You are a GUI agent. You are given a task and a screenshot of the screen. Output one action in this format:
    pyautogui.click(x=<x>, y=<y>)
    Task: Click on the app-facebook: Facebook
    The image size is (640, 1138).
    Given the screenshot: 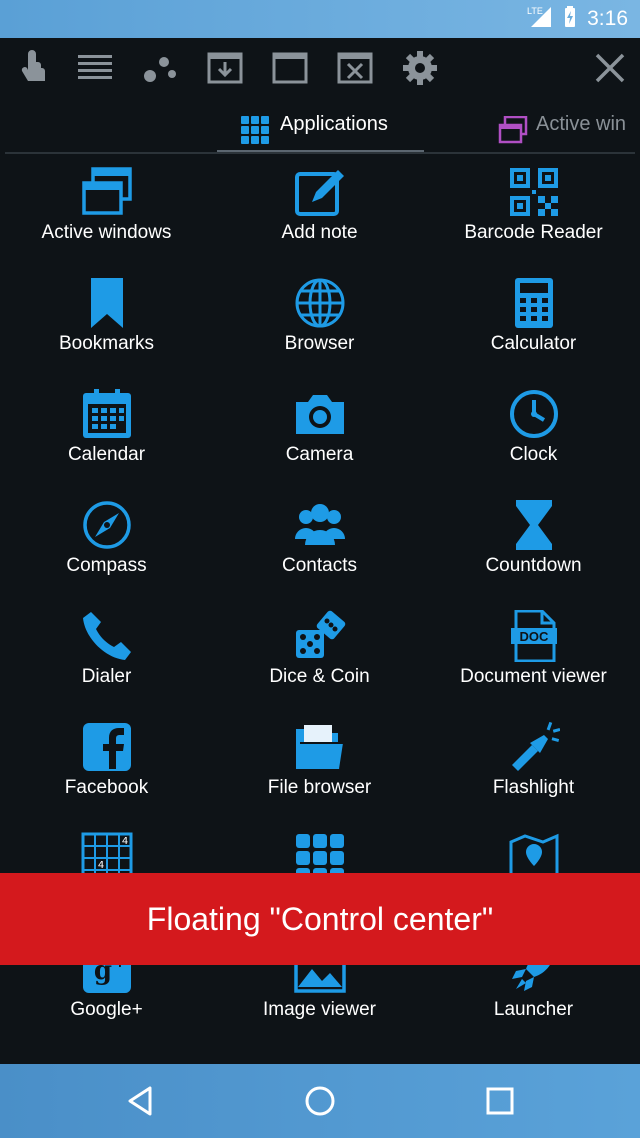 What is the action you would take?
    pyautogui.click(x=106, y=770)
    